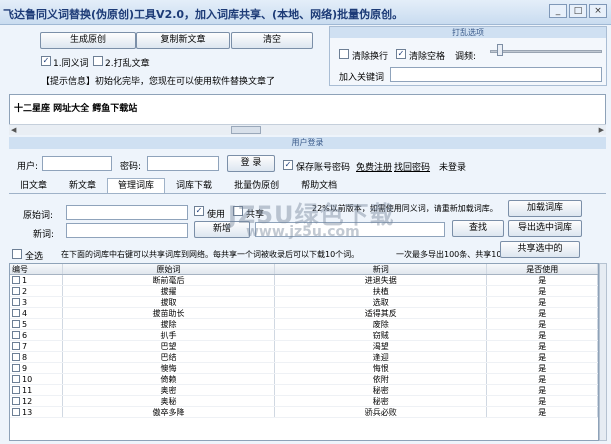  What do you see at coordinates (216, 215) in the screenshot?
I see `use-label: 使用` at bounding box center [216, 215].